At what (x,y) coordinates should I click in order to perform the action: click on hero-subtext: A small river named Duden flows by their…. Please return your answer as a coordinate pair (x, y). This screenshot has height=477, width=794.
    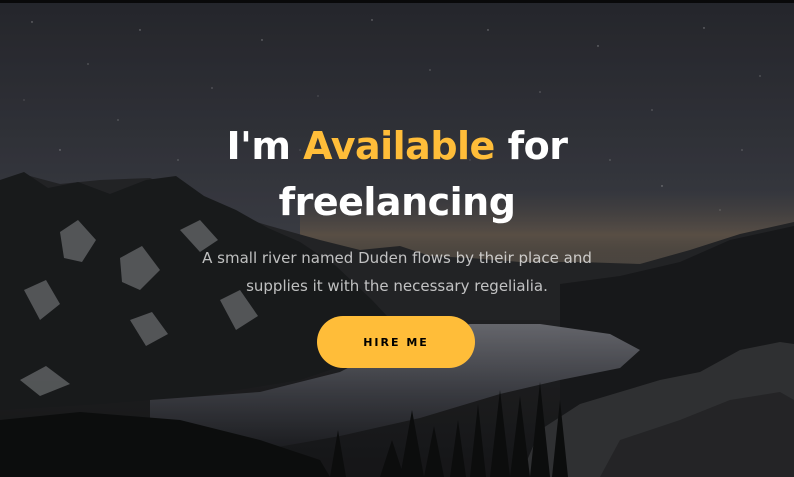
    Looking at the image, I should click on (397, 272).